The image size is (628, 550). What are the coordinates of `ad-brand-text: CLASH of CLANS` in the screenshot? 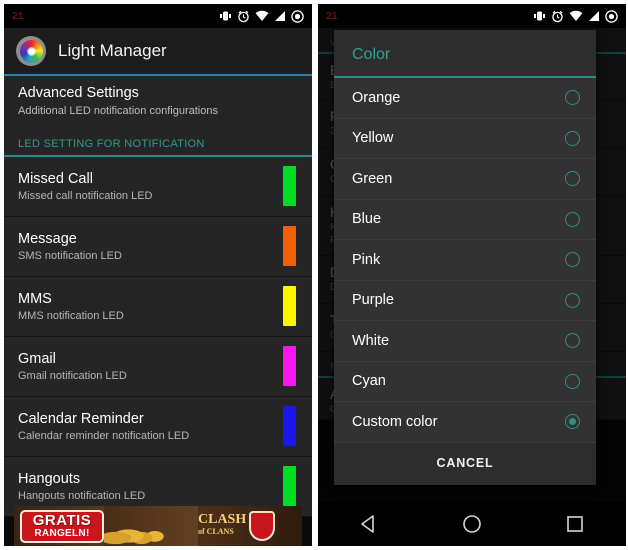 It's located at (222, 525).